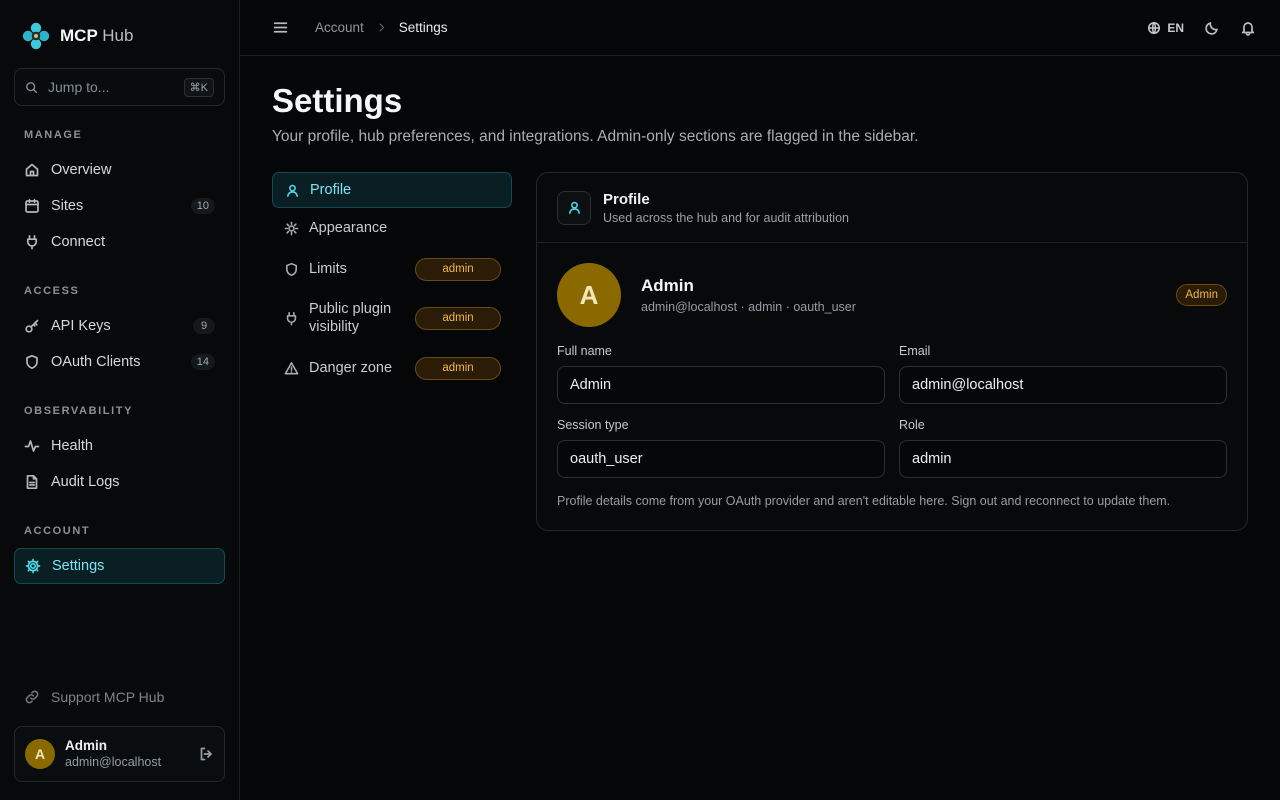 The height and width of the screenshot is (800, 1280). I want to click on settings-nav-profile: Profile, so click(392, 190).